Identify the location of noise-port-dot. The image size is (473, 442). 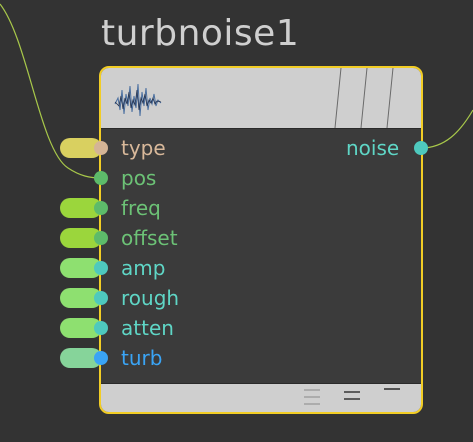
(421, 148).